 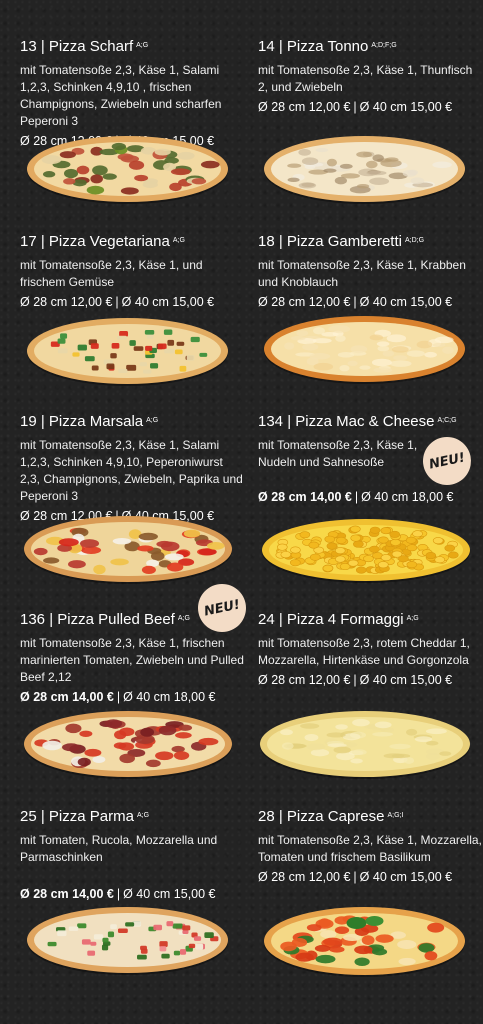 I want to click on pizza-title: 17 | Pizza Vegetariana A;G, so click(x=102, y=241).